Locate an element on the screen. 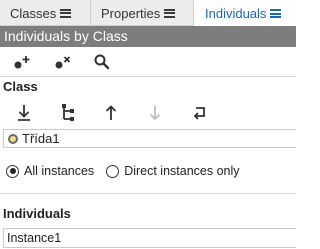 The width and height of the screenshot is (320, 249). tab-classes: Classes is located at coordinates (45, 13).